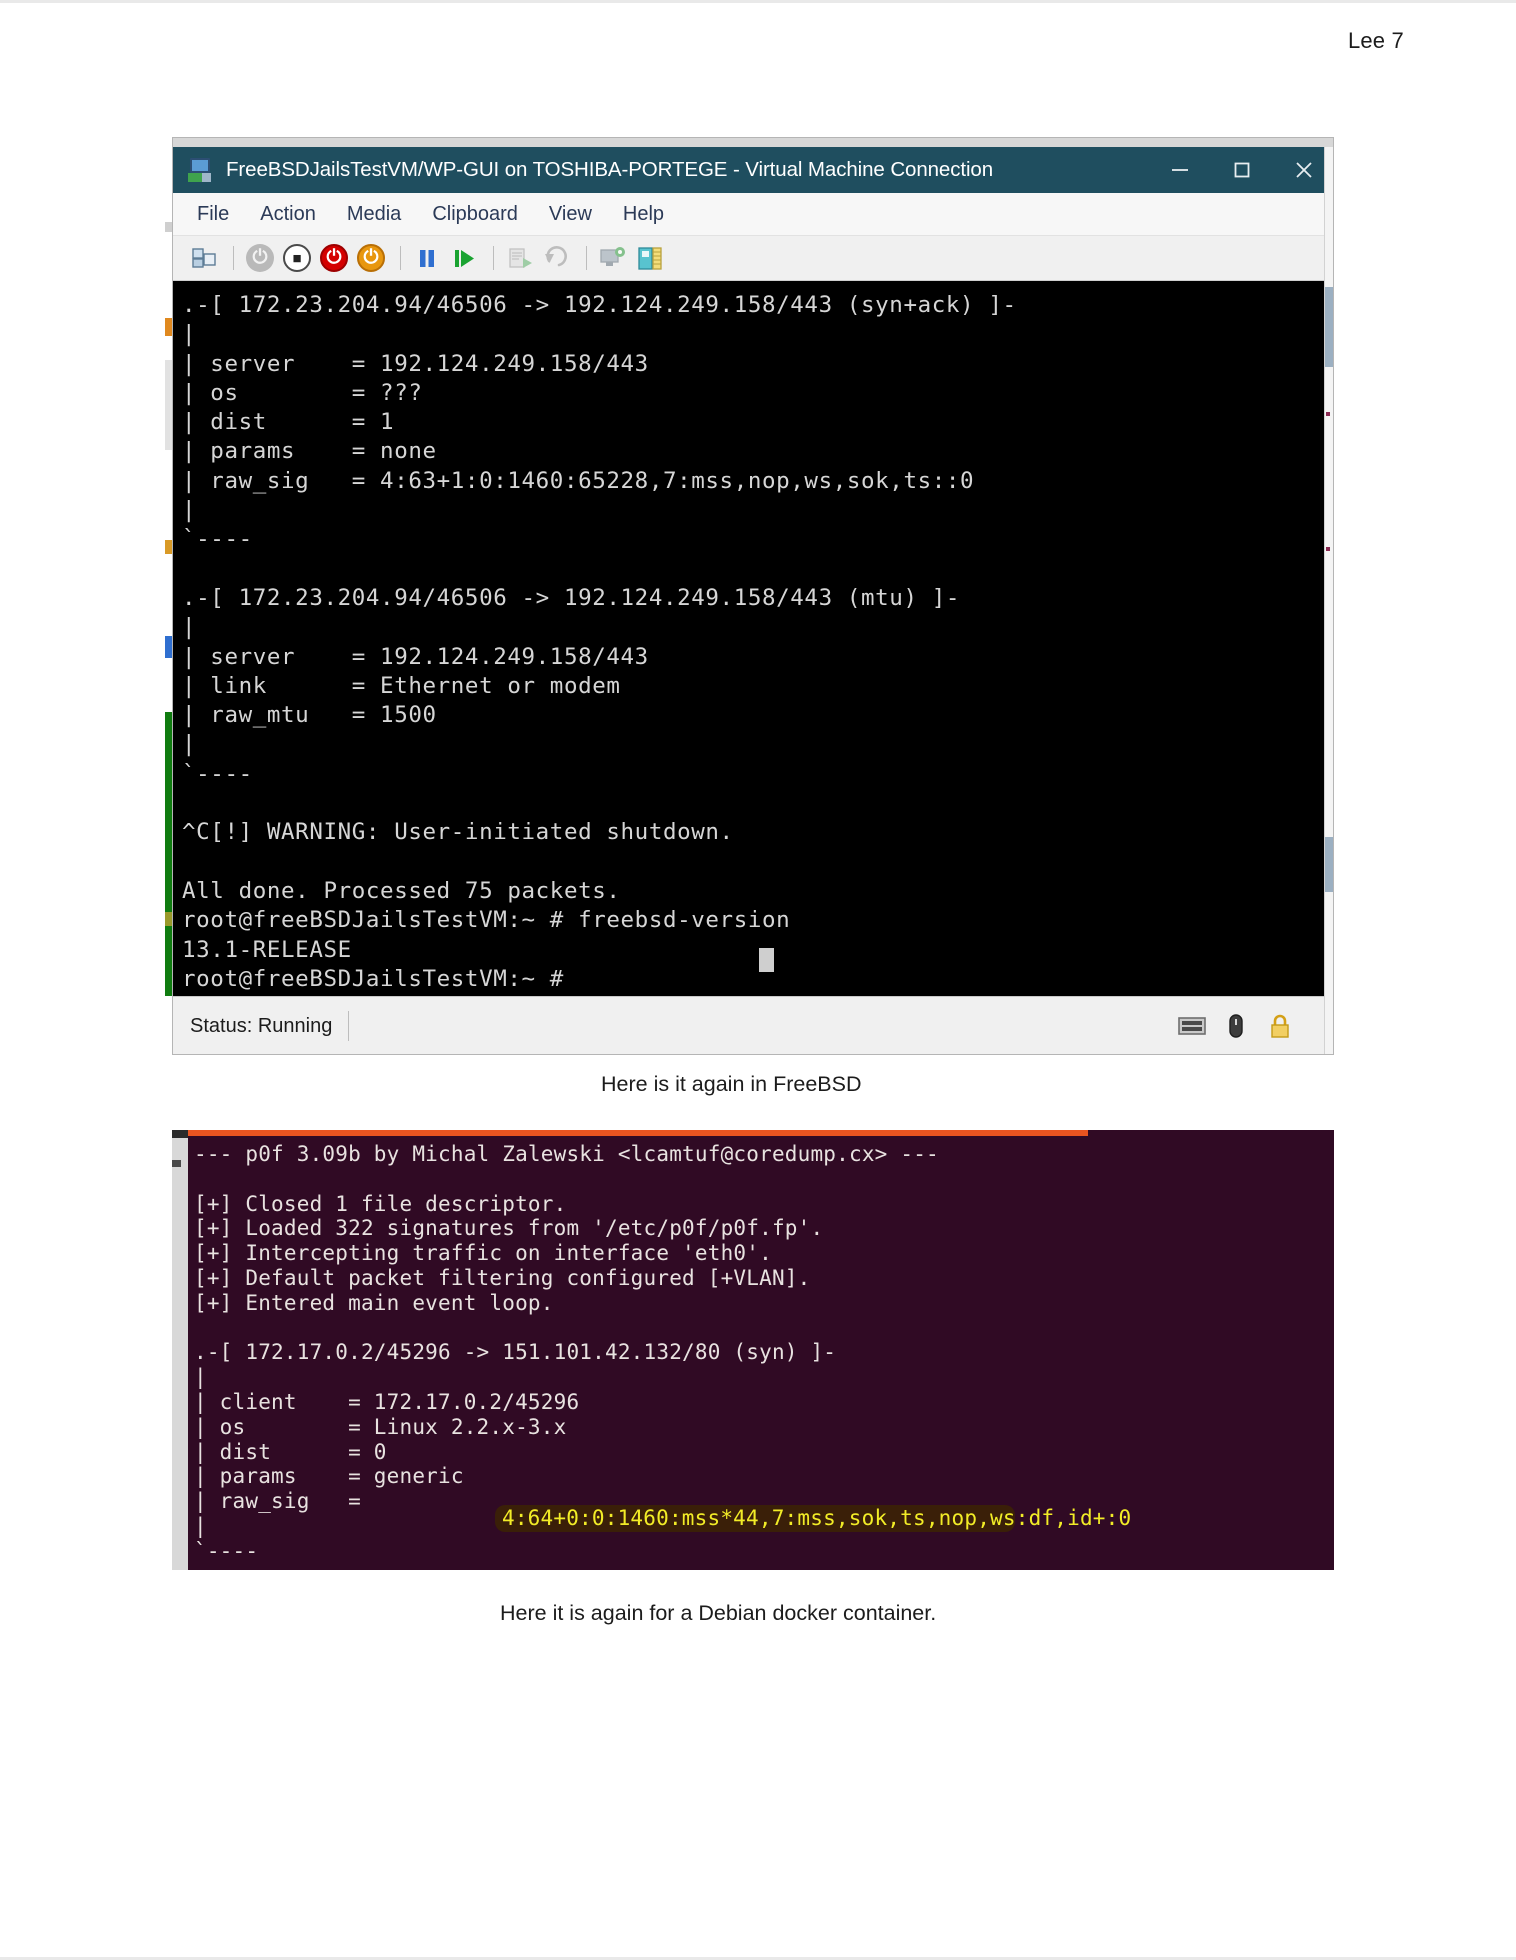 Image resolution: width=1516 pixels, height=1960 pixels. I want to click on ctrl-alt-delete-icon, so click(204, 258).